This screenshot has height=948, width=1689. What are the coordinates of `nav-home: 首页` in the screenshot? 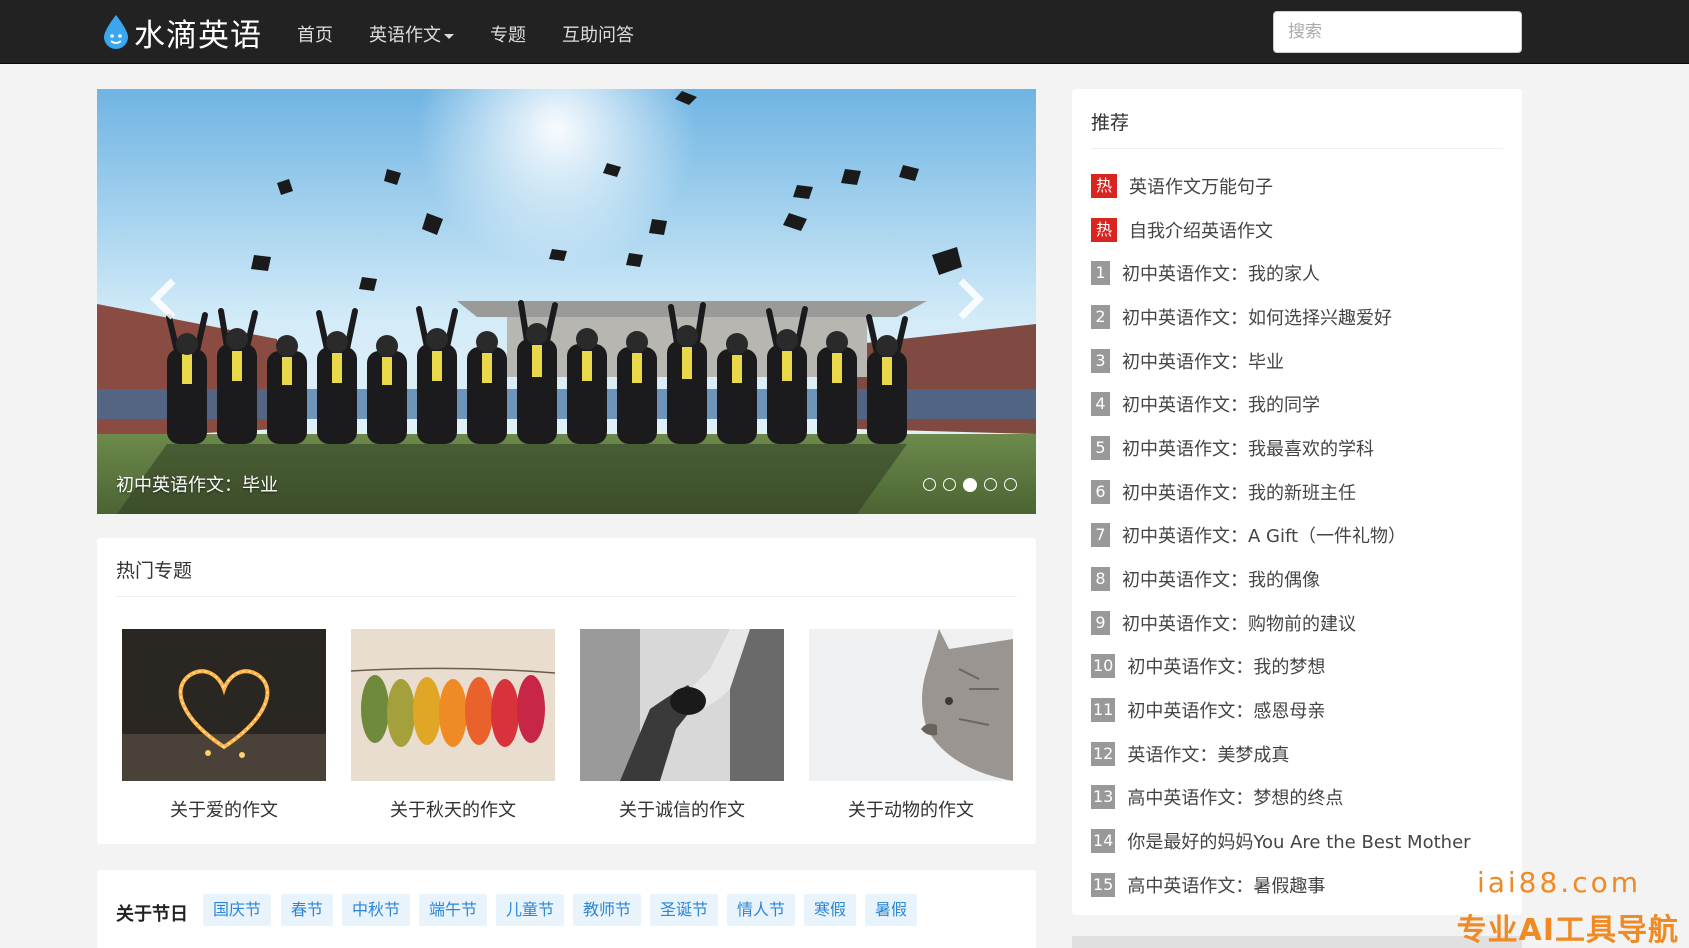 It's located at (315, 34).